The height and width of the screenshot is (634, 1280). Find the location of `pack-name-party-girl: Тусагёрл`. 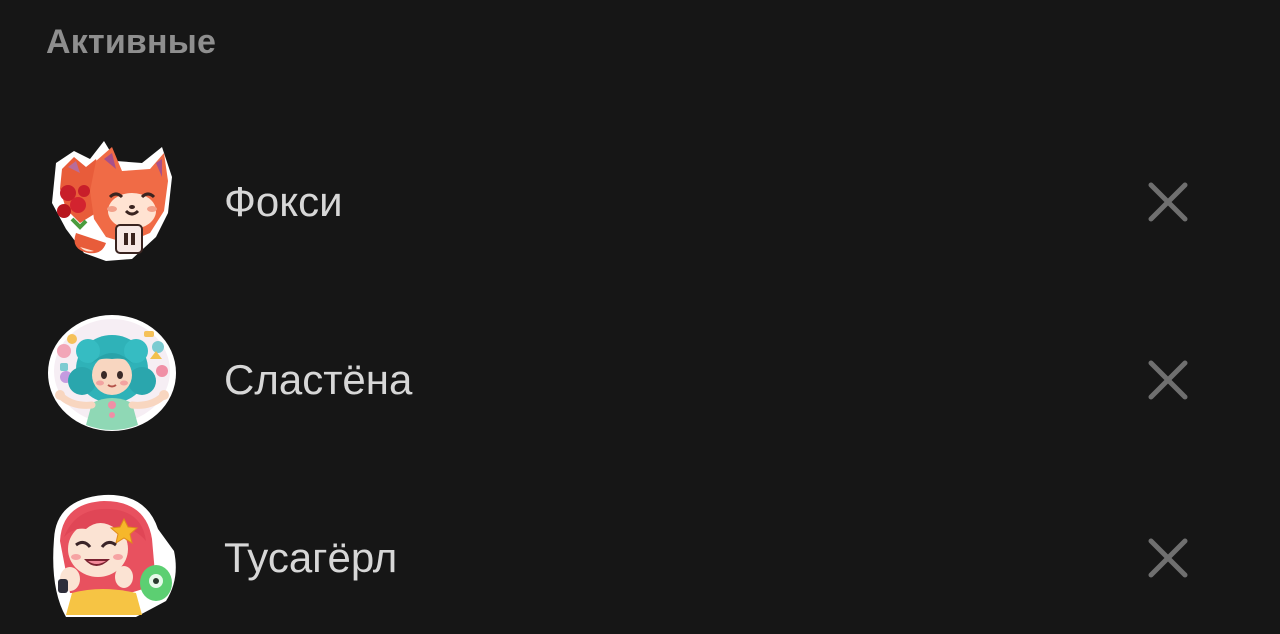

pack-name-party-girl: Тусагёрл is located at coordinates (311, 557).